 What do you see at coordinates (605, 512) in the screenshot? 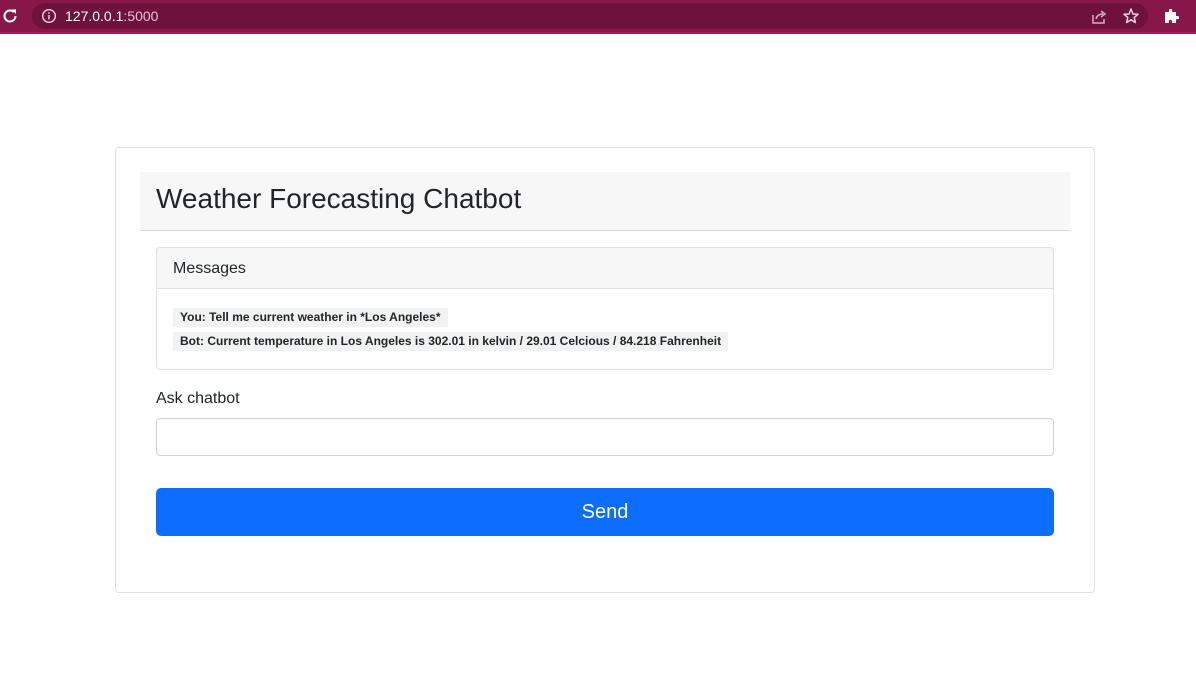
I see `send-button: Send` at bounding box center [605, 512].